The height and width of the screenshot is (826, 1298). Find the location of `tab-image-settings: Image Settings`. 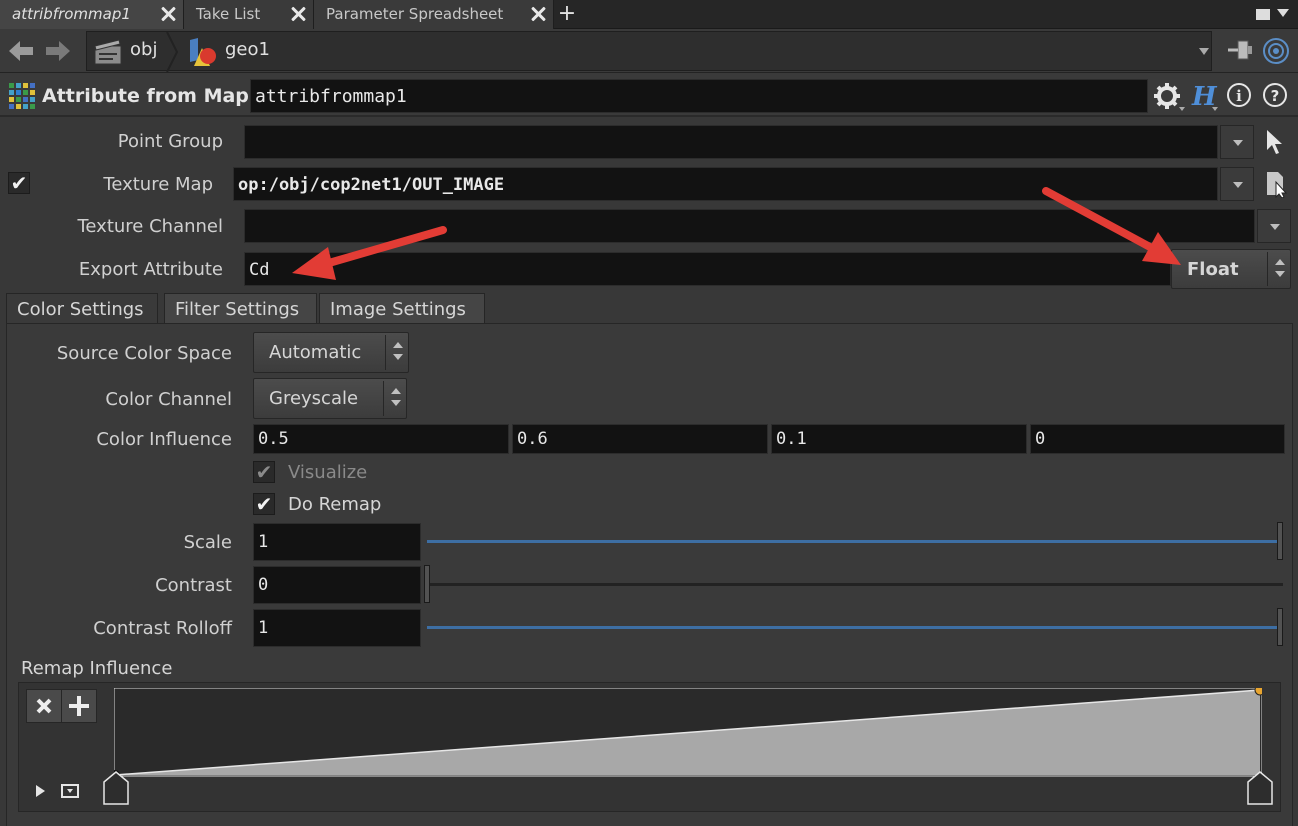

tab-image-settings: Image Settings is located at coordinates (402, 308).